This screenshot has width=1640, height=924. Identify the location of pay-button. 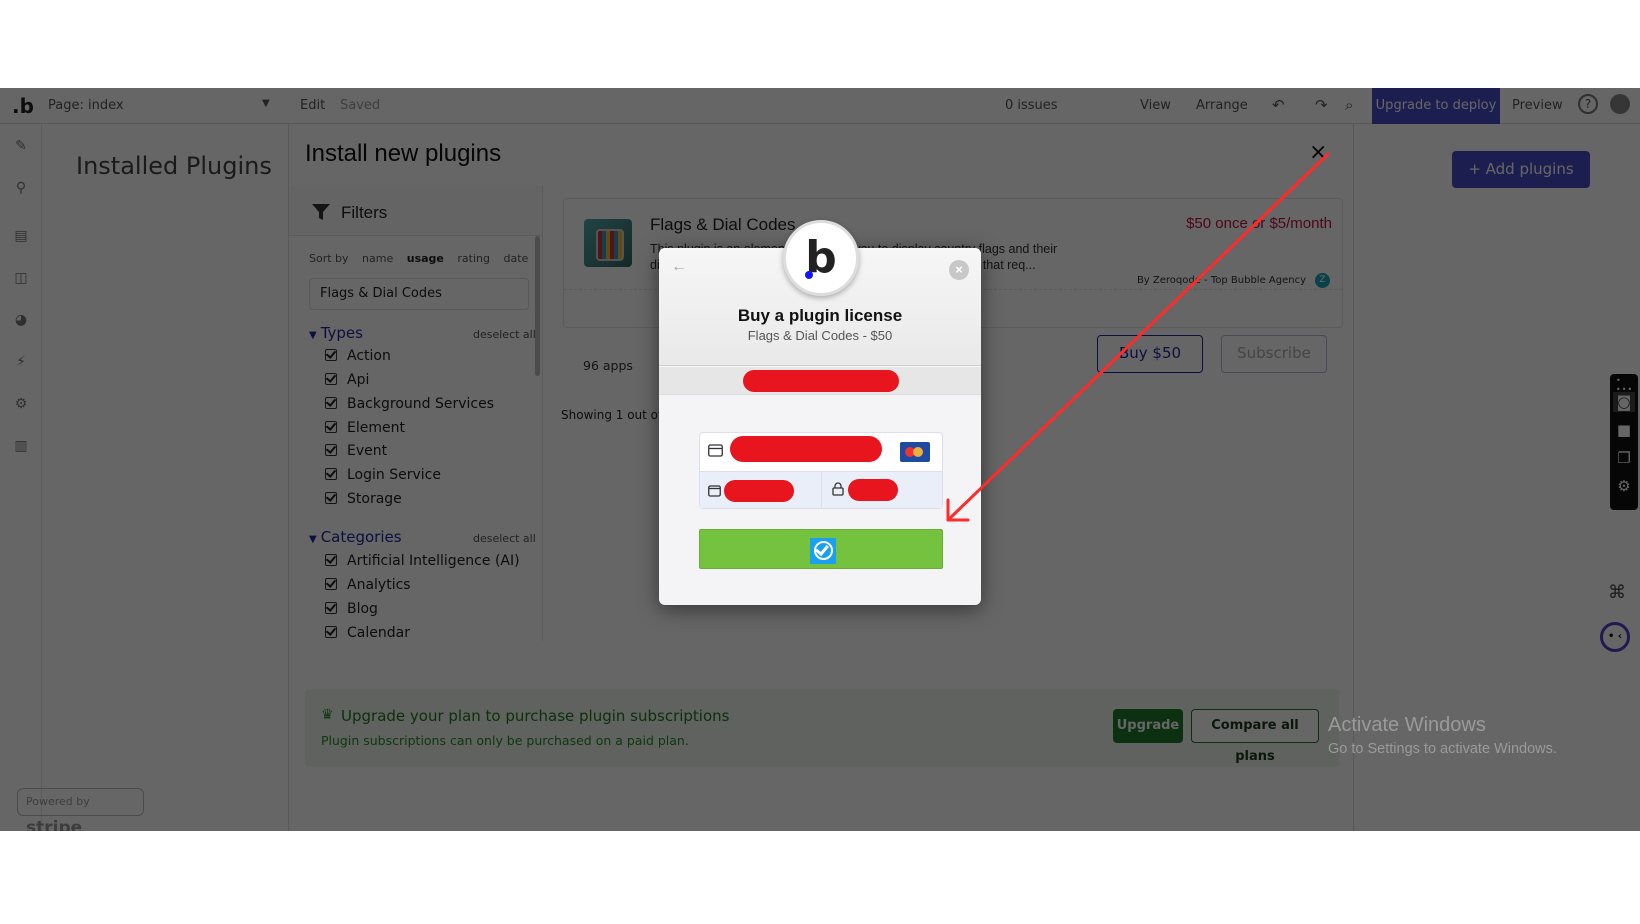
(821, 549).